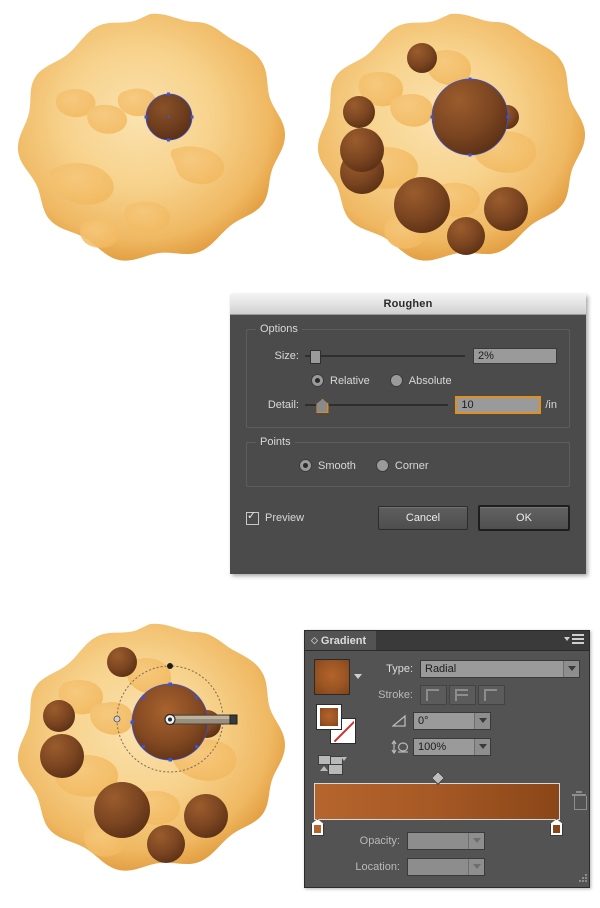  What do you see at coordinates (283, 405) in the screenshot?
I see `detail-label: Detail:` at bounding box center [283, 405].